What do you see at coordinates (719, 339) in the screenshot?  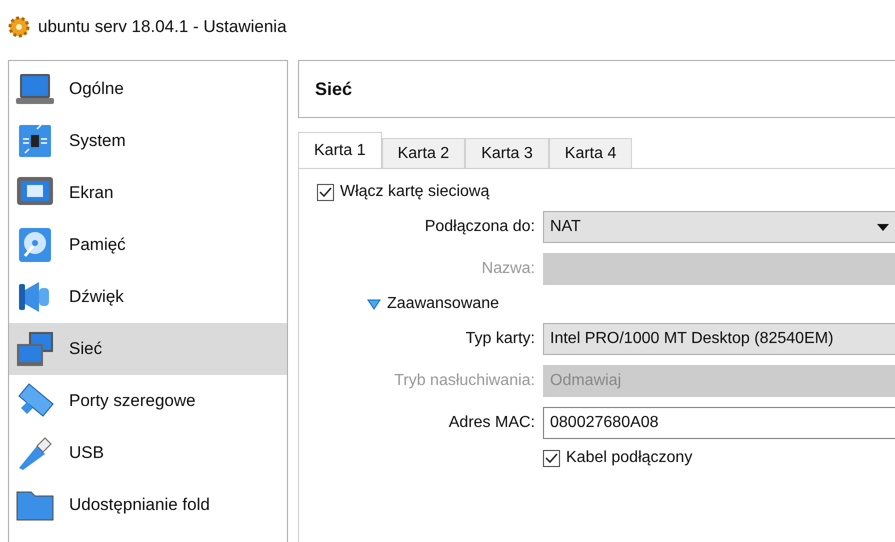 I see `select-field: Intel PRO/1000 MT Desktop (82540EM)` at bounding box center [719, 339].